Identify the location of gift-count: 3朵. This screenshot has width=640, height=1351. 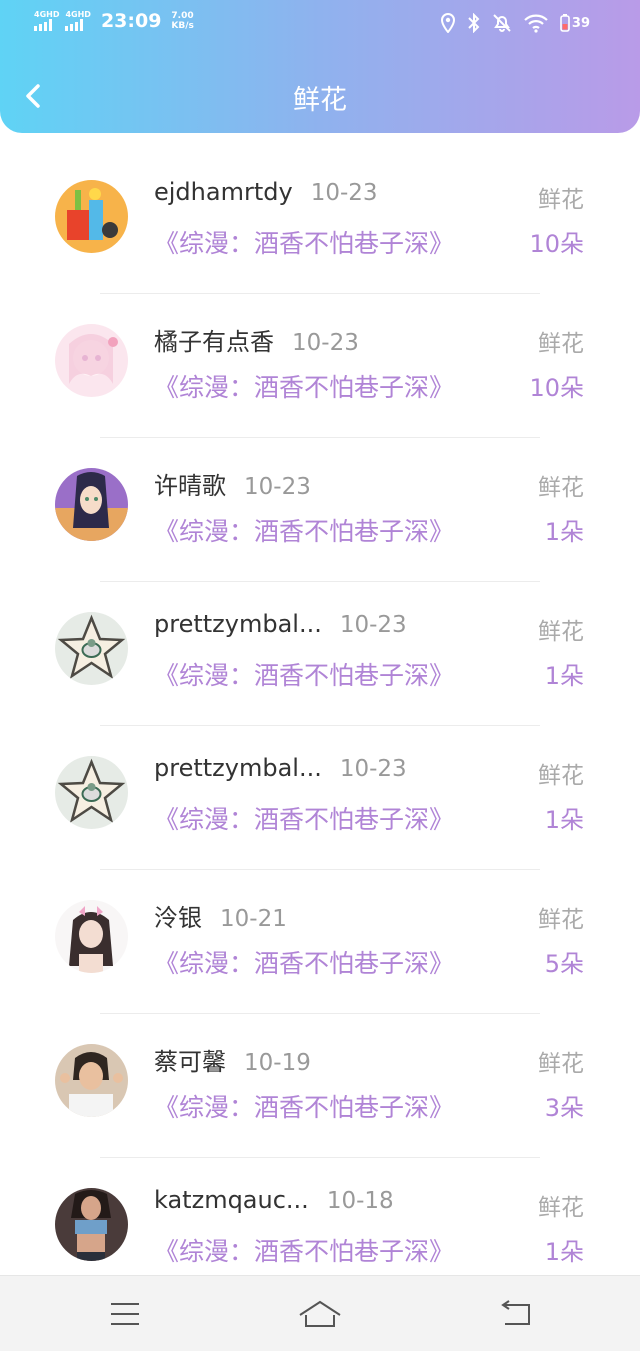
(564, 1108).